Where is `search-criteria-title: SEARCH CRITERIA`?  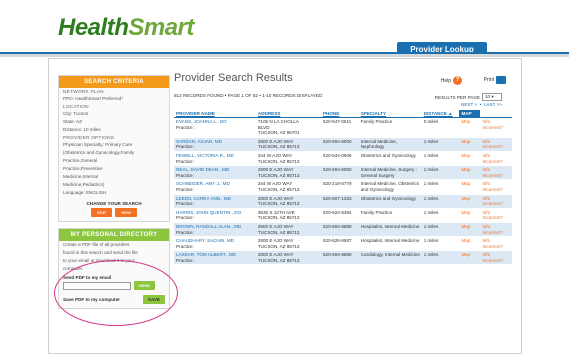
search-criteria-title: SEARCH CRITERIA is located at coordinates (114, 82).